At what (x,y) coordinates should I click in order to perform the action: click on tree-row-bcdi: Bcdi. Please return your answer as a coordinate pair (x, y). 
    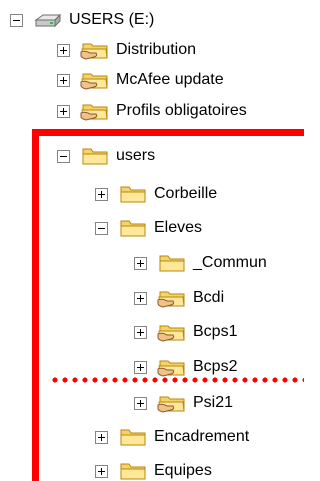
    Looking at the image, I should click on (179, 298).